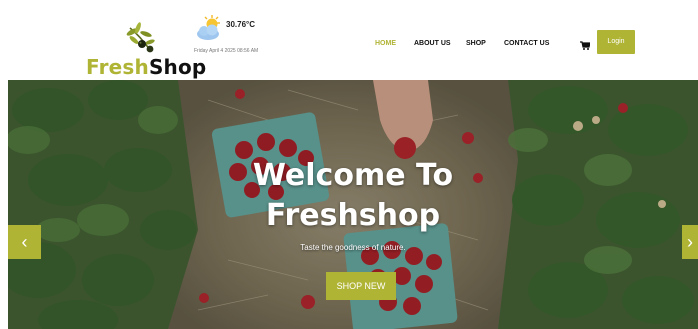 Image resolution: width=698 pixels, height=329 pixels. What do you see at coordinates (117, 67) in the screenshot?
I see `logo-fresh: Fresh` at bounding box center [117, 67].